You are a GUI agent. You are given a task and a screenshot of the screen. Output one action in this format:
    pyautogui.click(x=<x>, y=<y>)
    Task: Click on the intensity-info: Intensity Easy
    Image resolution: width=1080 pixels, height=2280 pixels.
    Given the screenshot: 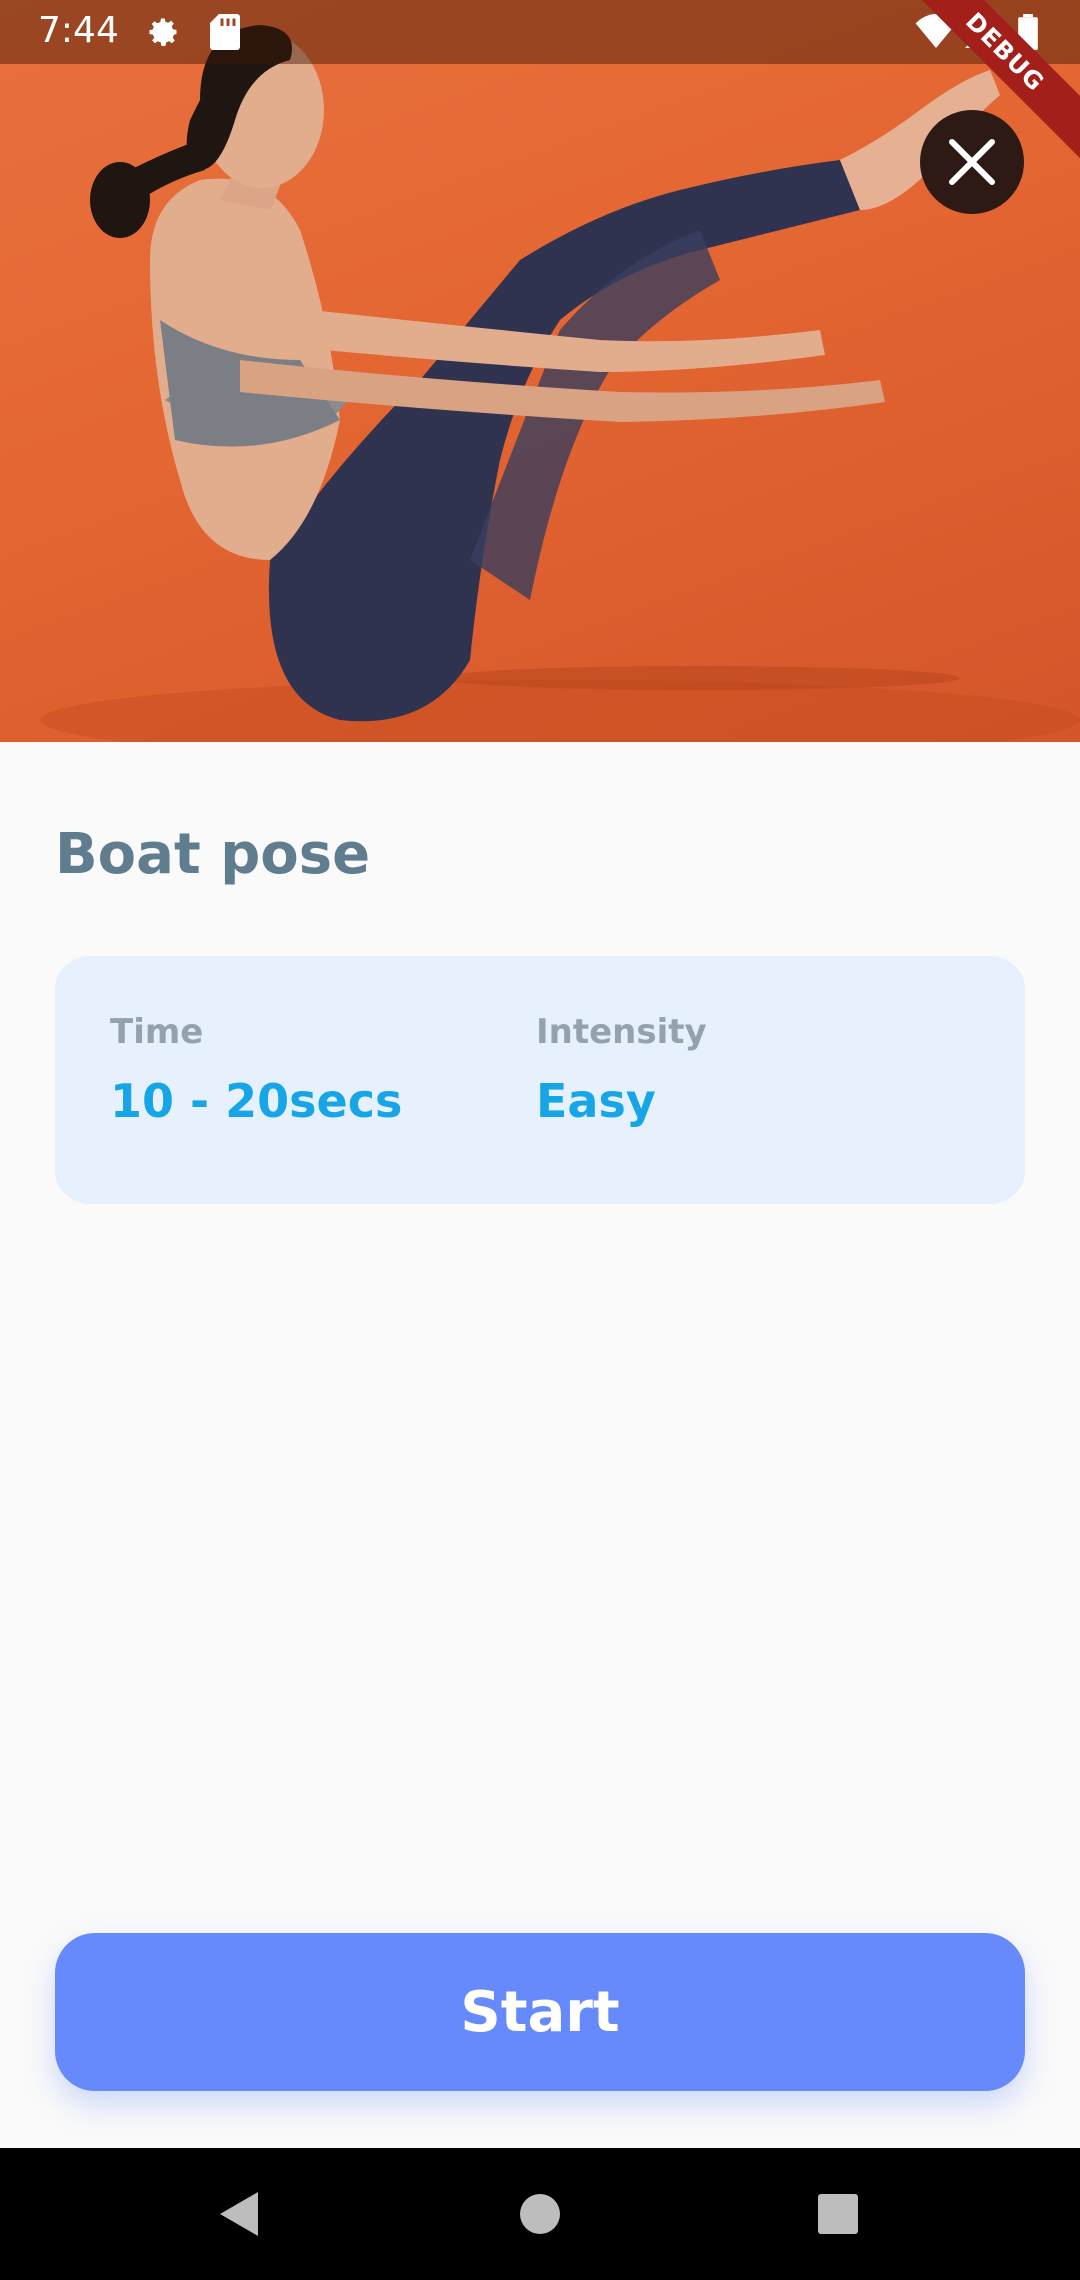 What is the action you would take?
    pyautogui.click(x=621, y=1070)
    